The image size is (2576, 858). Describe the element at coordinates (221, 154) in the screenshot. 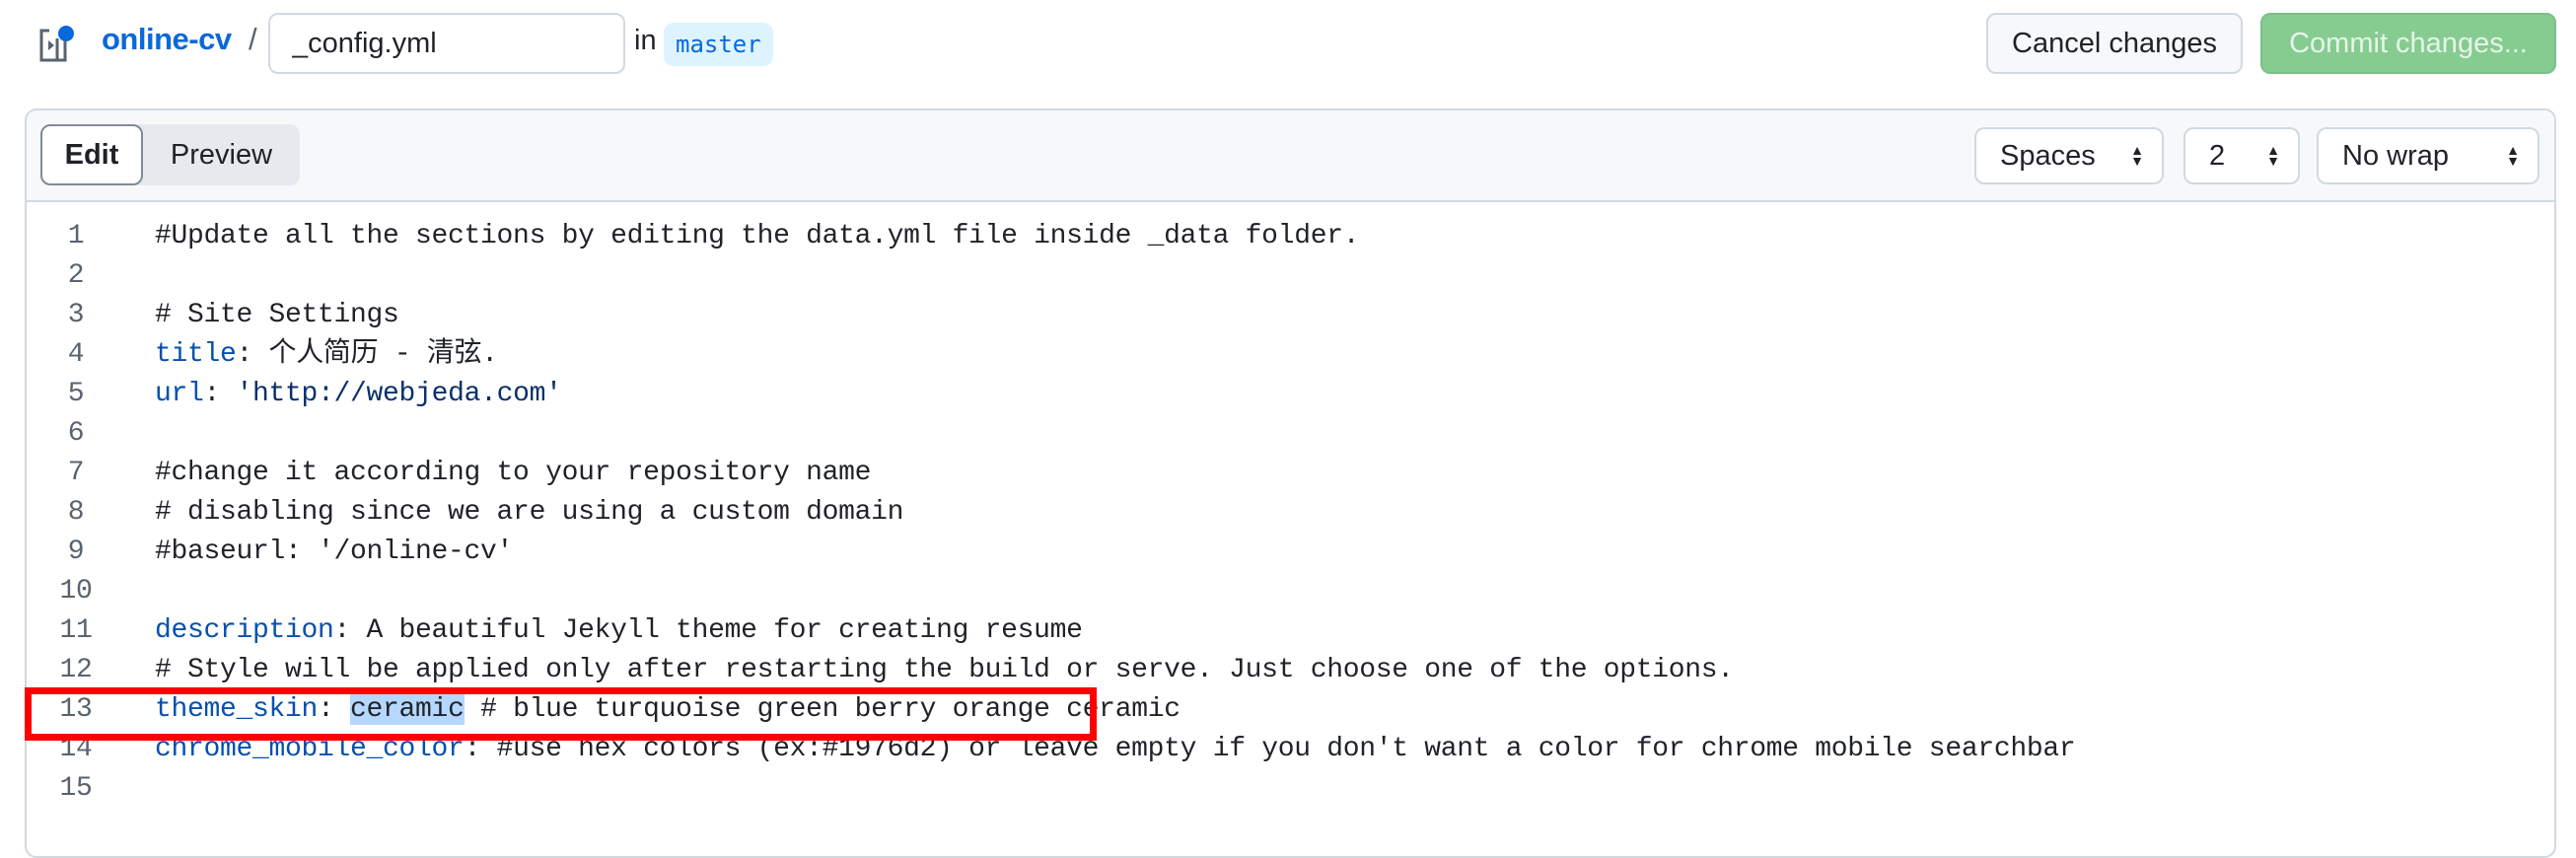

I see `tab-preview: Preview` at that location.